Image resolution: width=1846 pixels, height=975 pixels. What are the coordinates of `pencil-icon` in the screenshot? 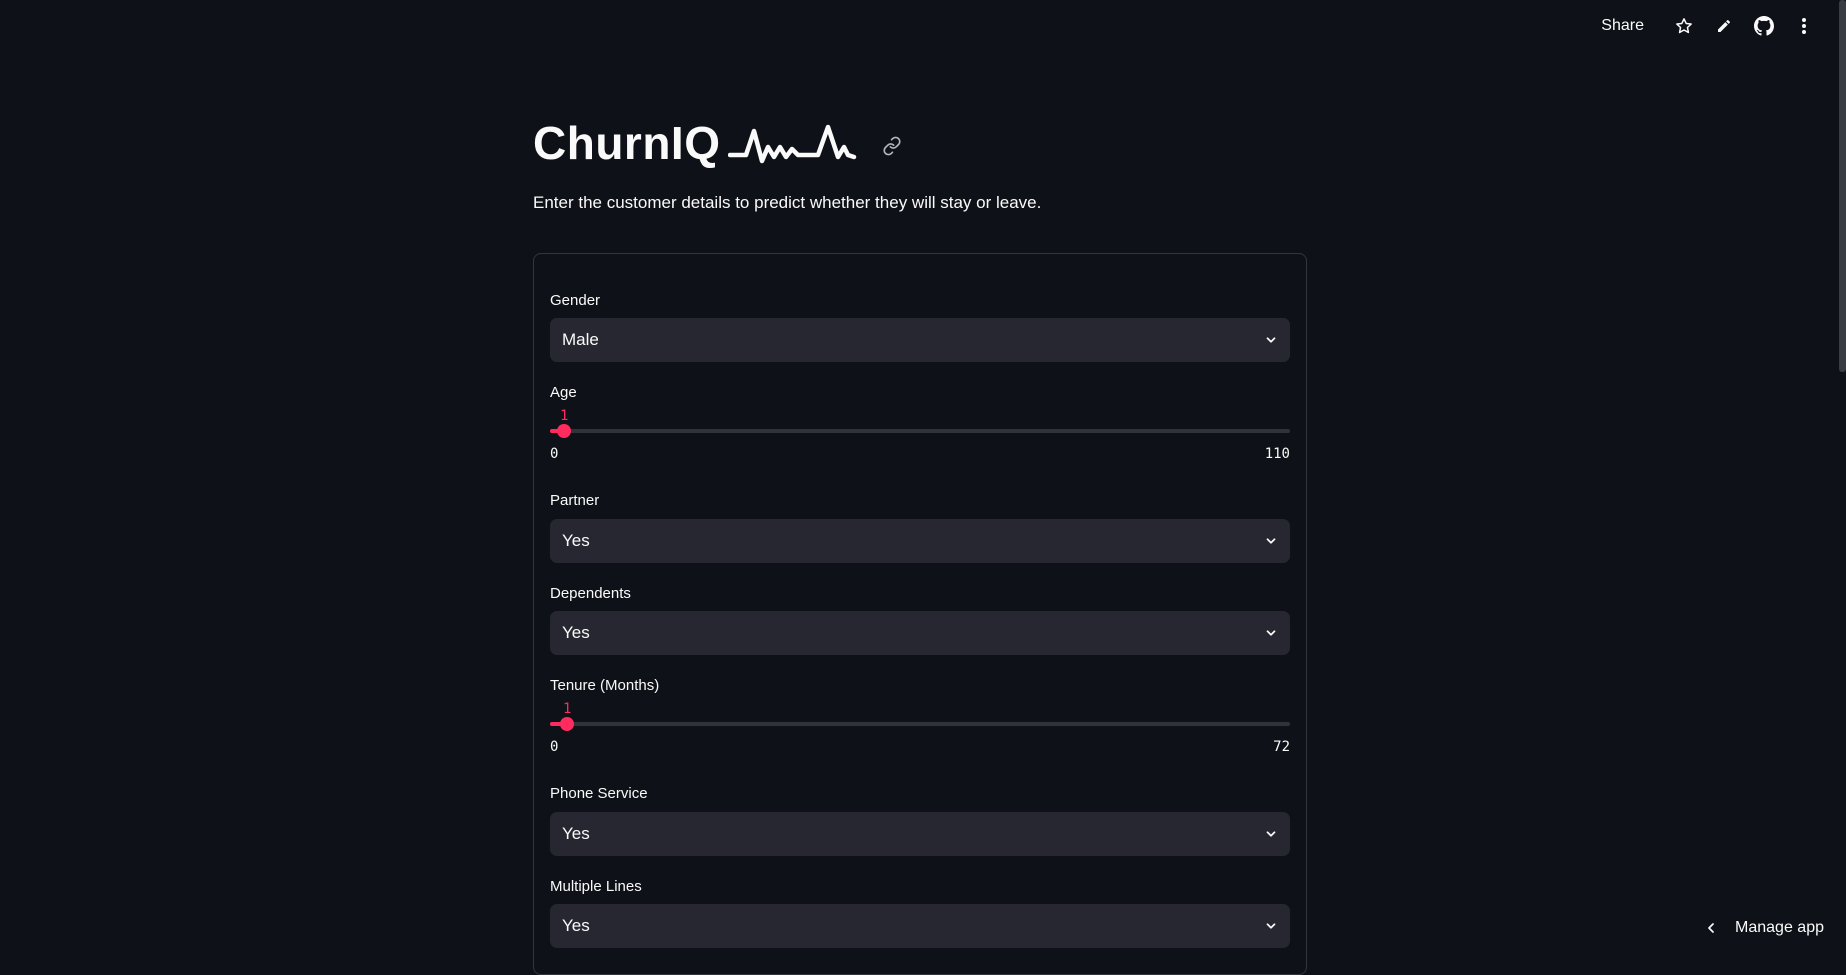 It's located at (1724, 26).